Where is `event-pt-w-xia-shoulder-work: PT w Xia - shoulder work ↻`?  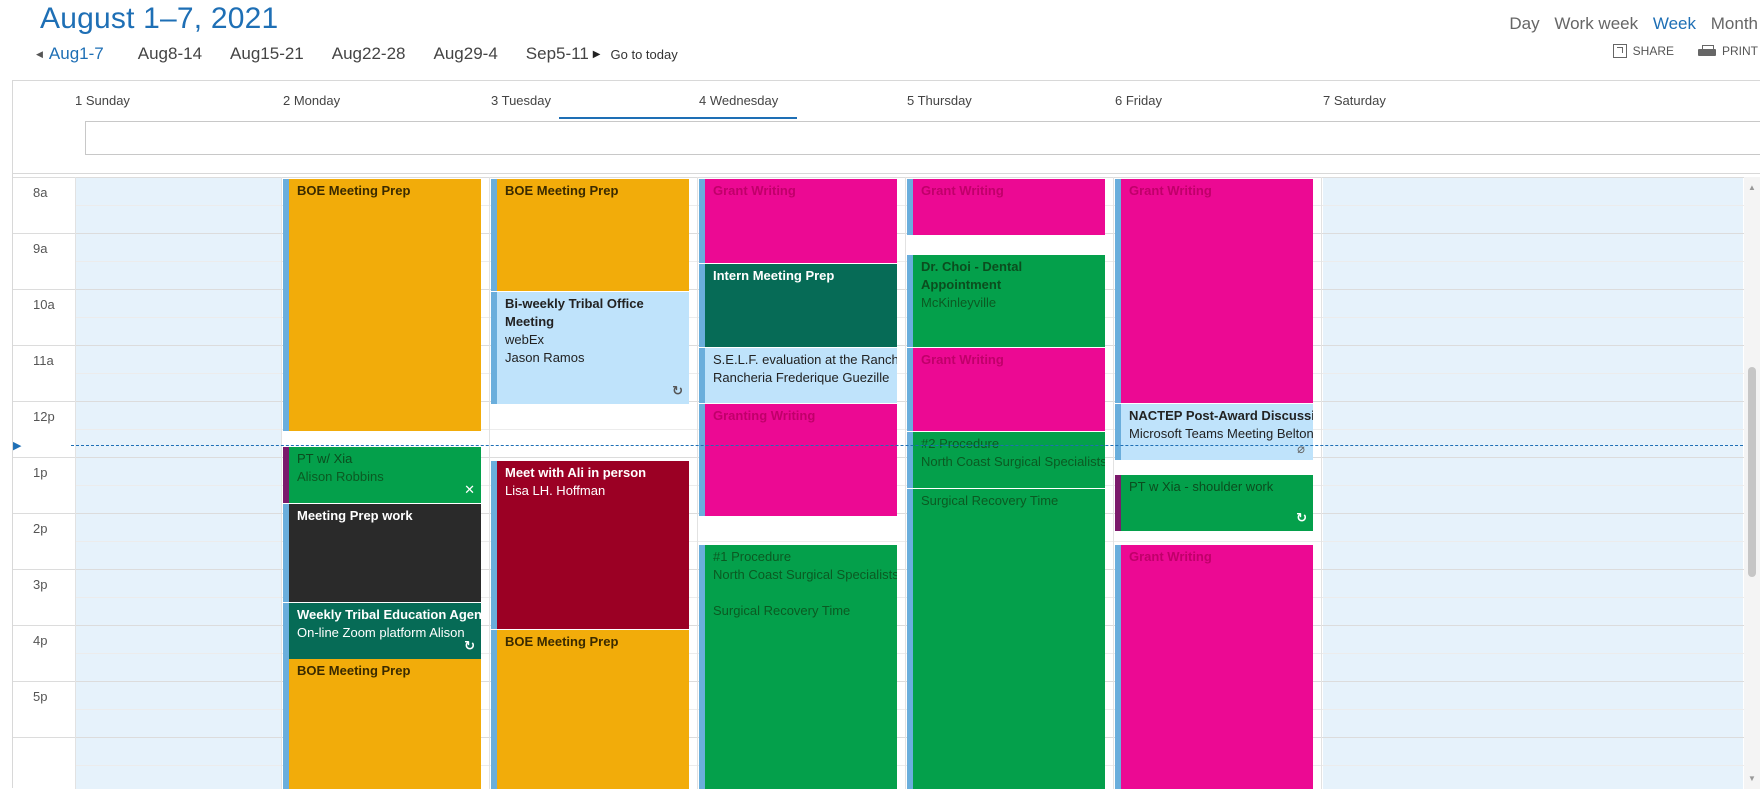 event-pt-w-xia-shoulder-work: PT w Xia - shoulder work ↻ is located at coordinates (1214, 503).